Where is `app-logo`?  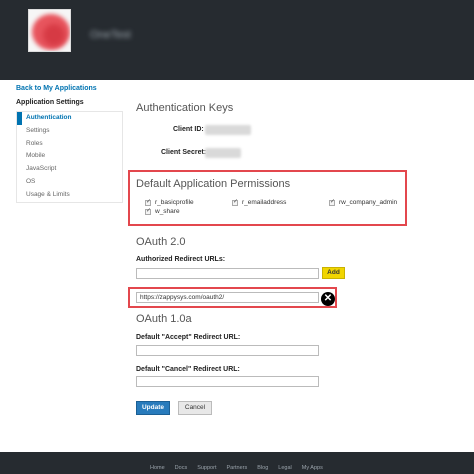 app-logo is located at coordinates (49, 30).